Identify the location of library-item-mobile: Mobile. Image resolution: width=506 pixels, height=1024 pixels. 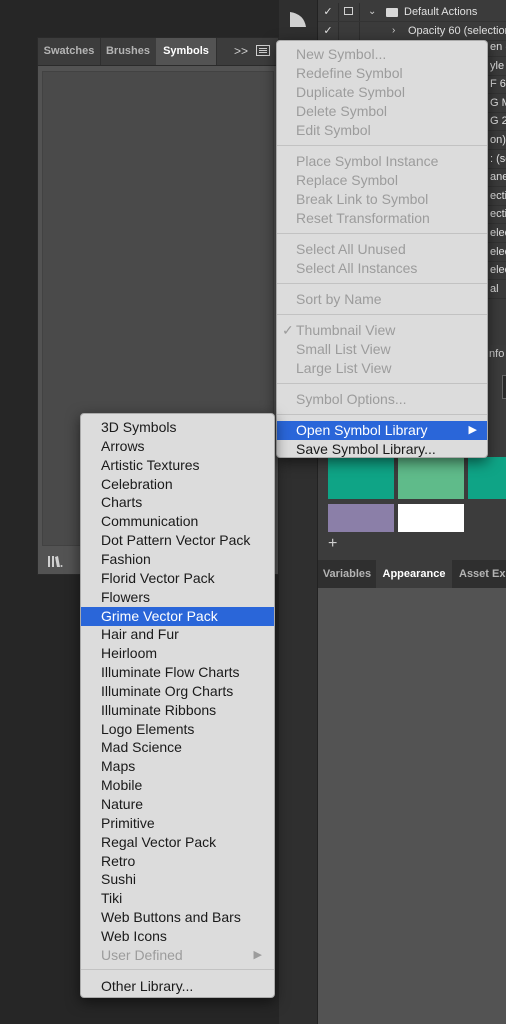
(177, 785).